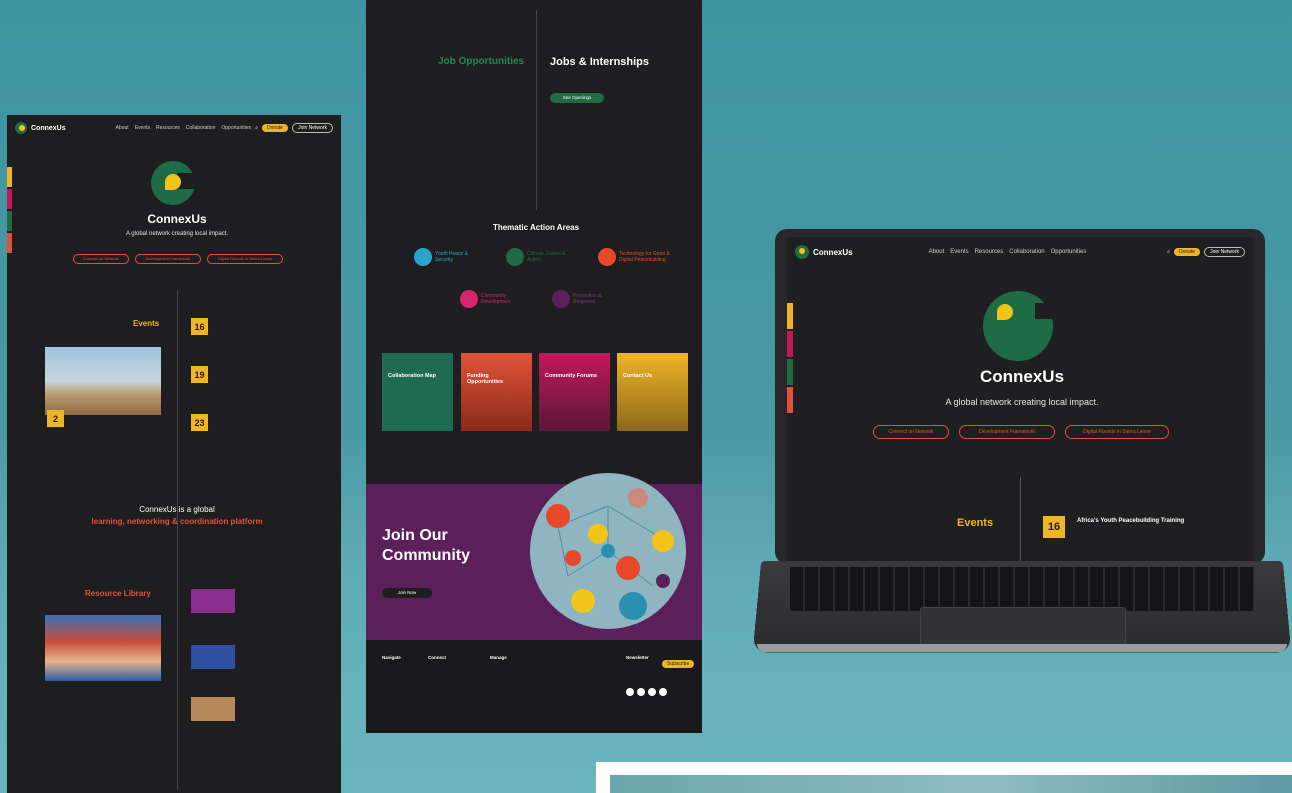 This screenshot has width=1292, height=793. Describe the element at coordinates (200, 128) in the screenshot. I see `nav-link-collaboration: Collaboration` at that location.